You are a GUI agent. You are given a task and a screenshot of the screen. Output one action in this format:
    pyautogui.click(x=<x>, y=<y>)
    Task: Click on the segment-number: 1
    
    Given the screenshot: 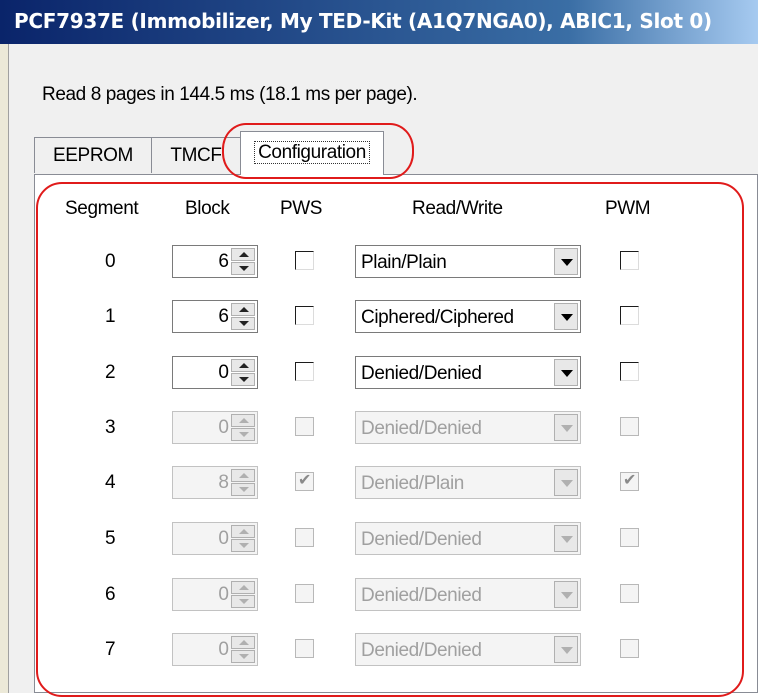 What is the action you would take?
    pyautogui.click(x=110, y=316)
    